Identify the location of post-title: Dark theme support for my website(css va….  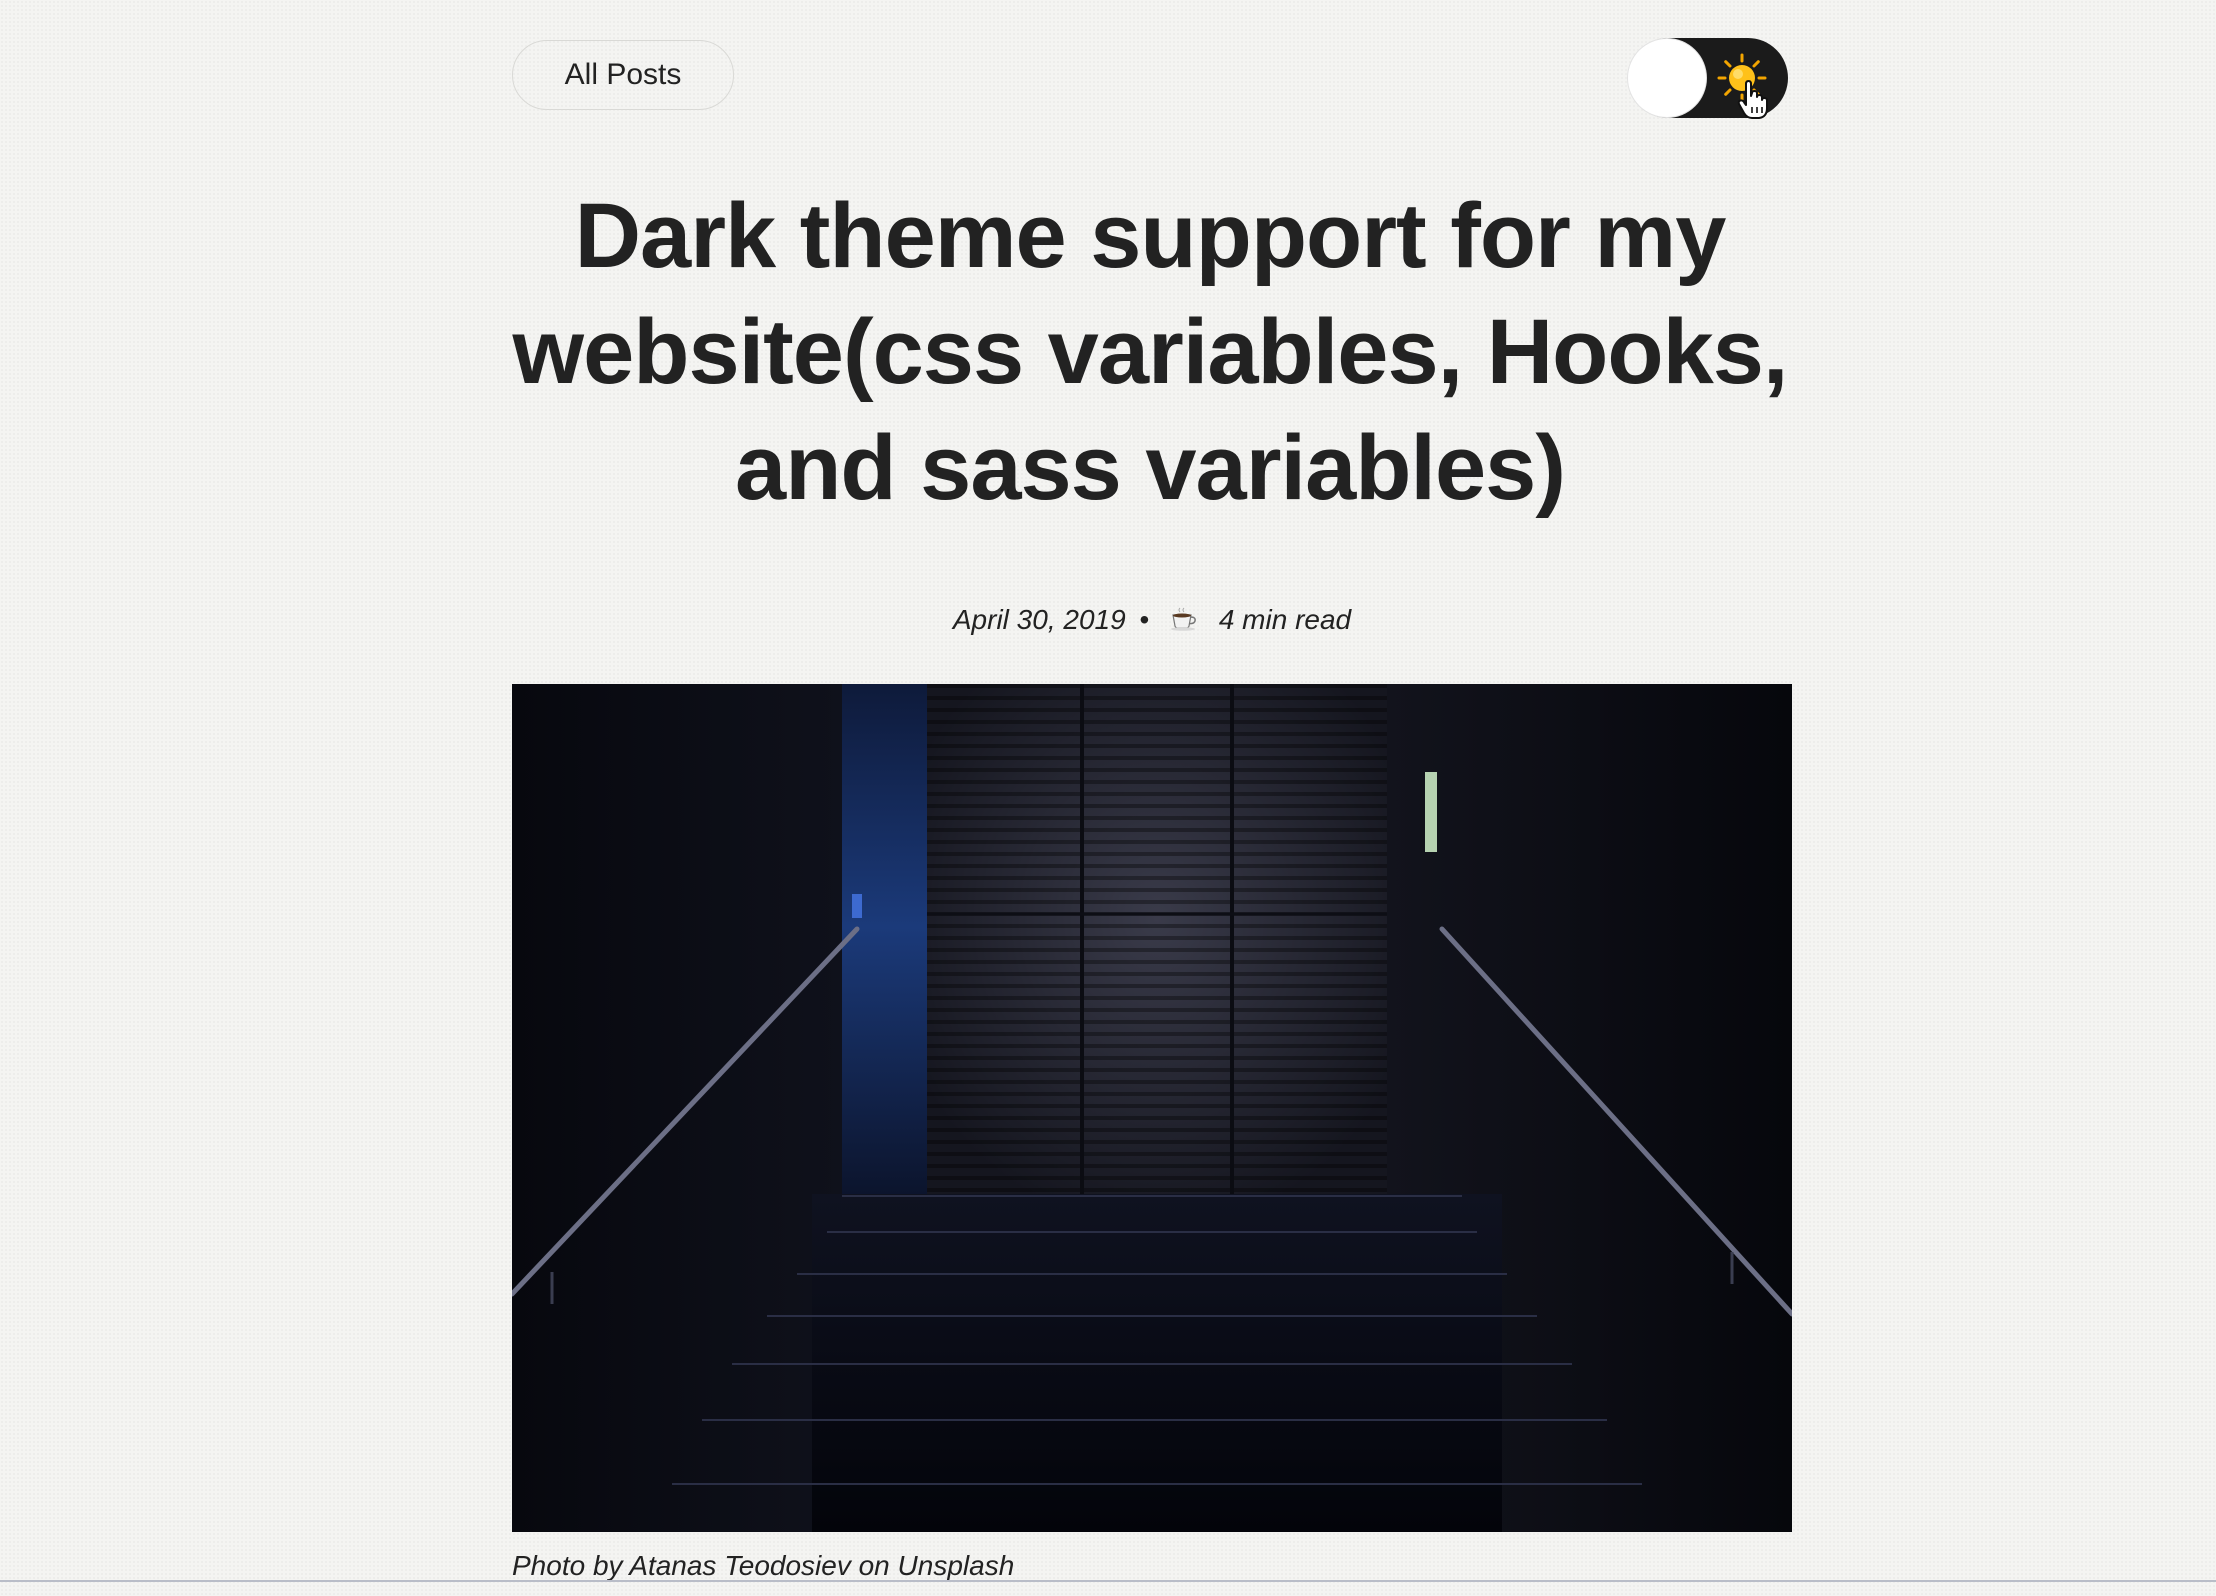
(1150, 352).